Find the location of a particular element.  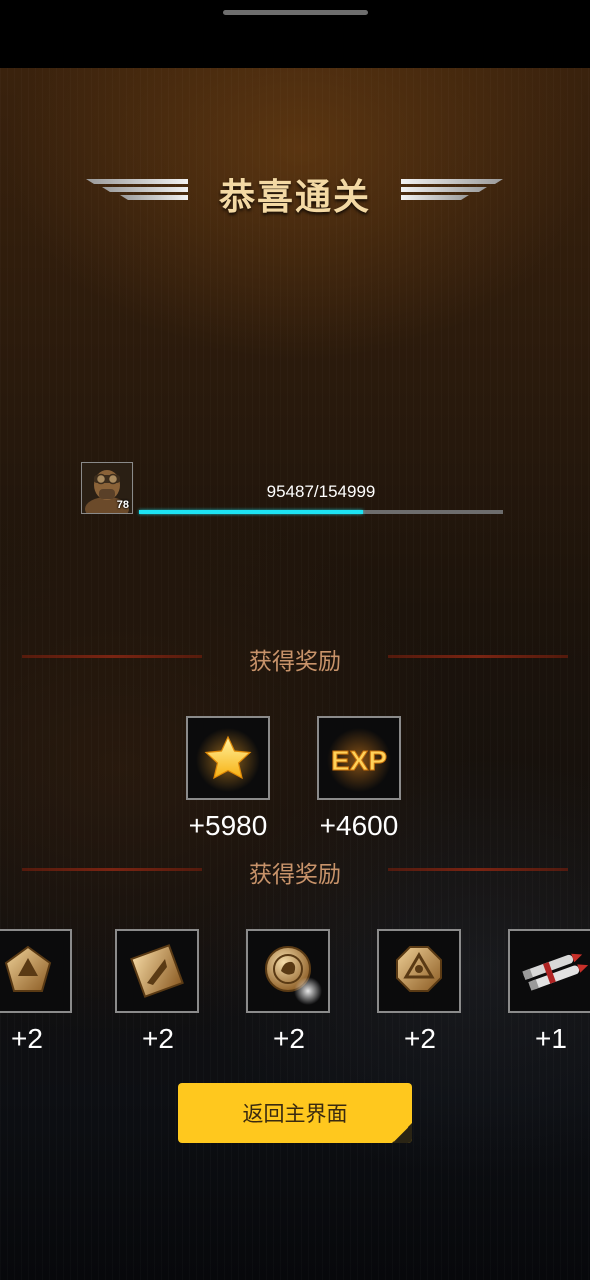

return-home-button: 返回主界面 is located at coordinates (295, 1113).